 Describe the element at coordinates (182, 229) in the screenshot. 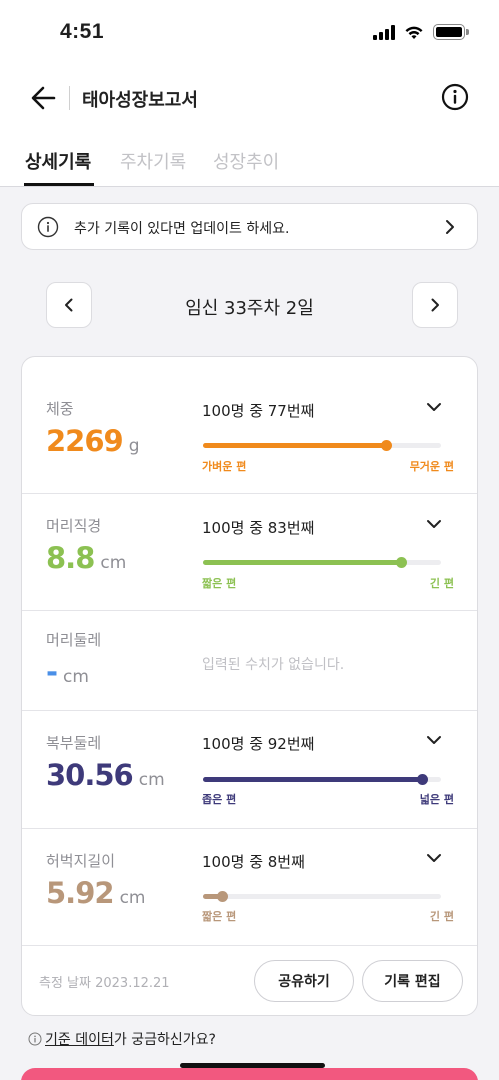

I see `notice-text: 추가 기록이 있다면 업데이트 하세요.` at that location.